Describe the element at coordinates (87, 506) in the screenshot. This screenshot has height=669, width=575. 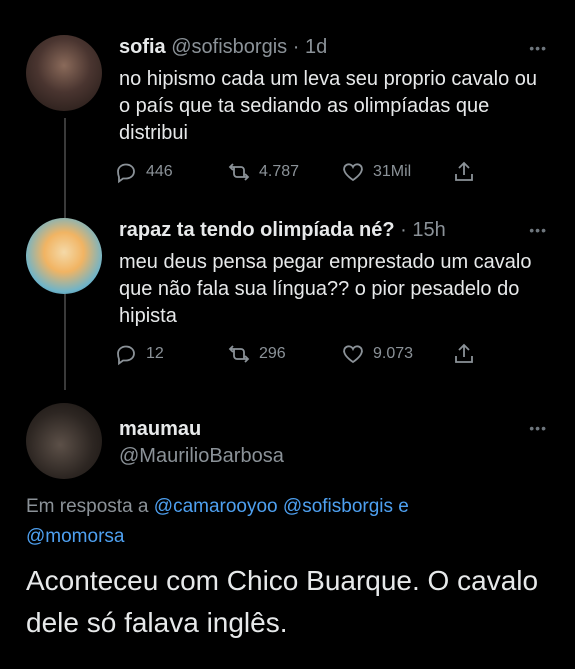
I see `reply-prefix: Em resposta a` at that location.